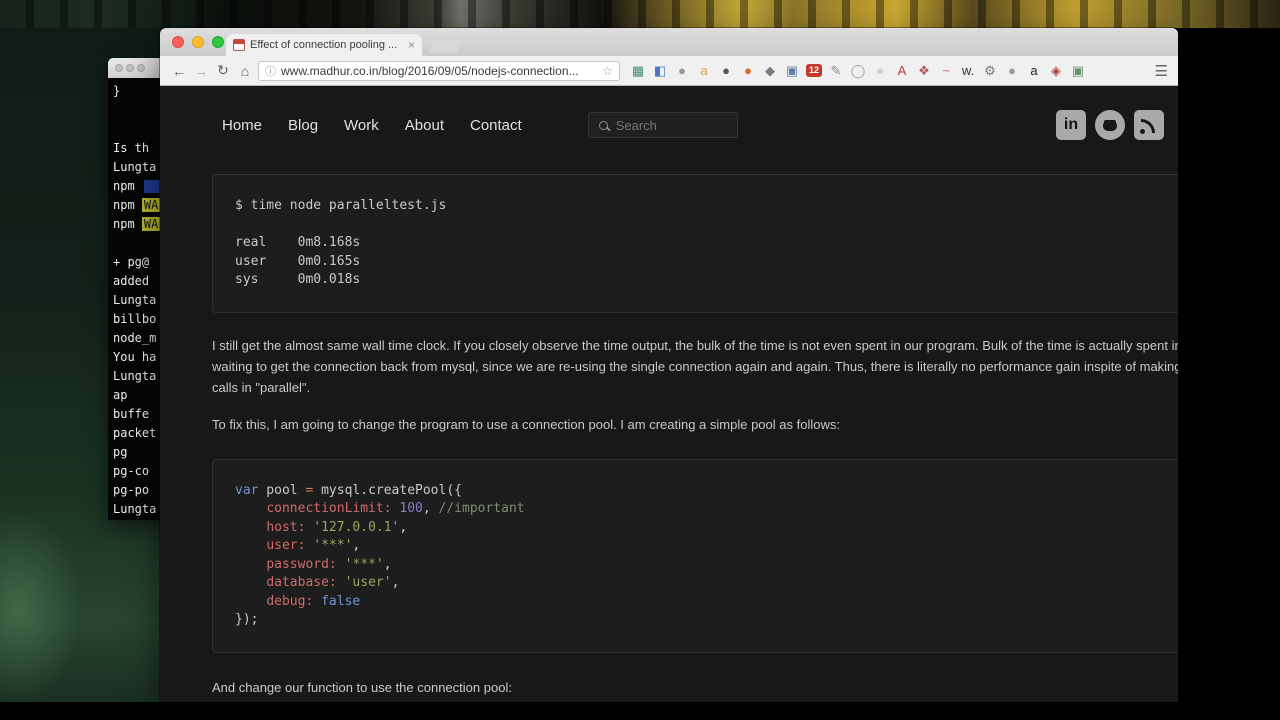 The image size is (1280, 720). I want to click on desktop-wallpaper-top, so click(640, 14).